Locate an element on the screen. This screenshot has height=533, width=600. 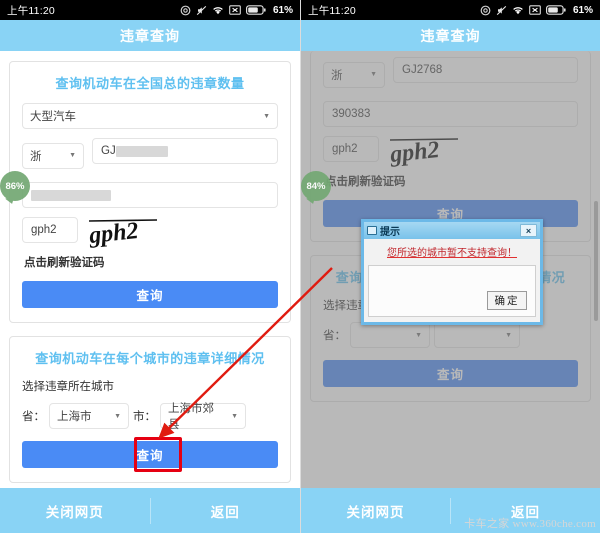
captcha-image: gph2 is located at coordinates (123, 233).